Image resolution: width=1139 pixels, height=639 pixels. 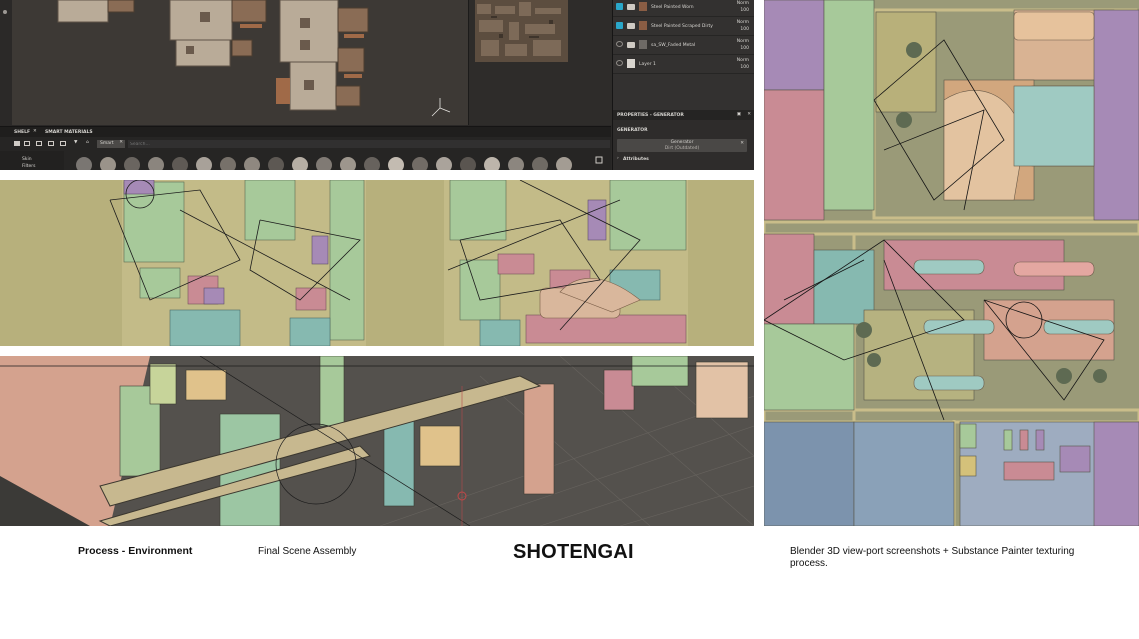 I want to click on import-icon, so click(x=63, y=143).